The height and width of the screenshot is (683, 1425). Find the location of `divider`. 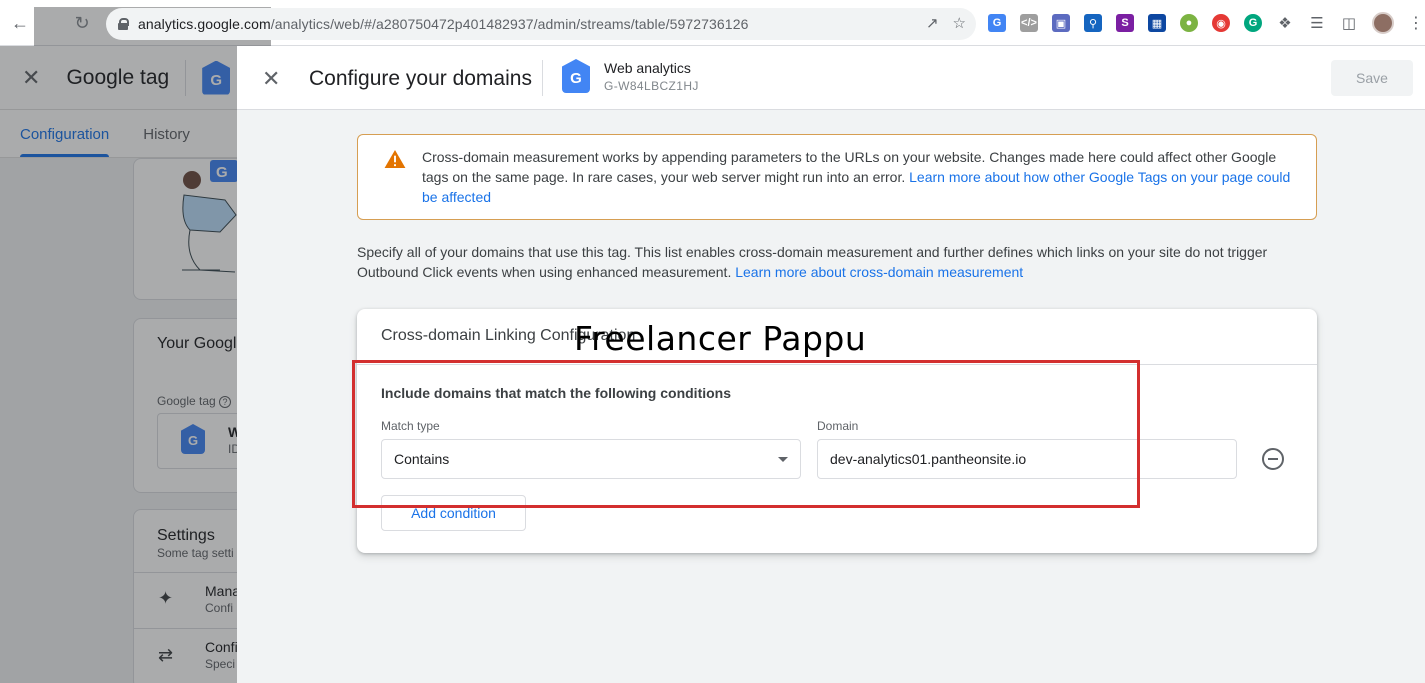

divider is located at coordinates (837, 364).